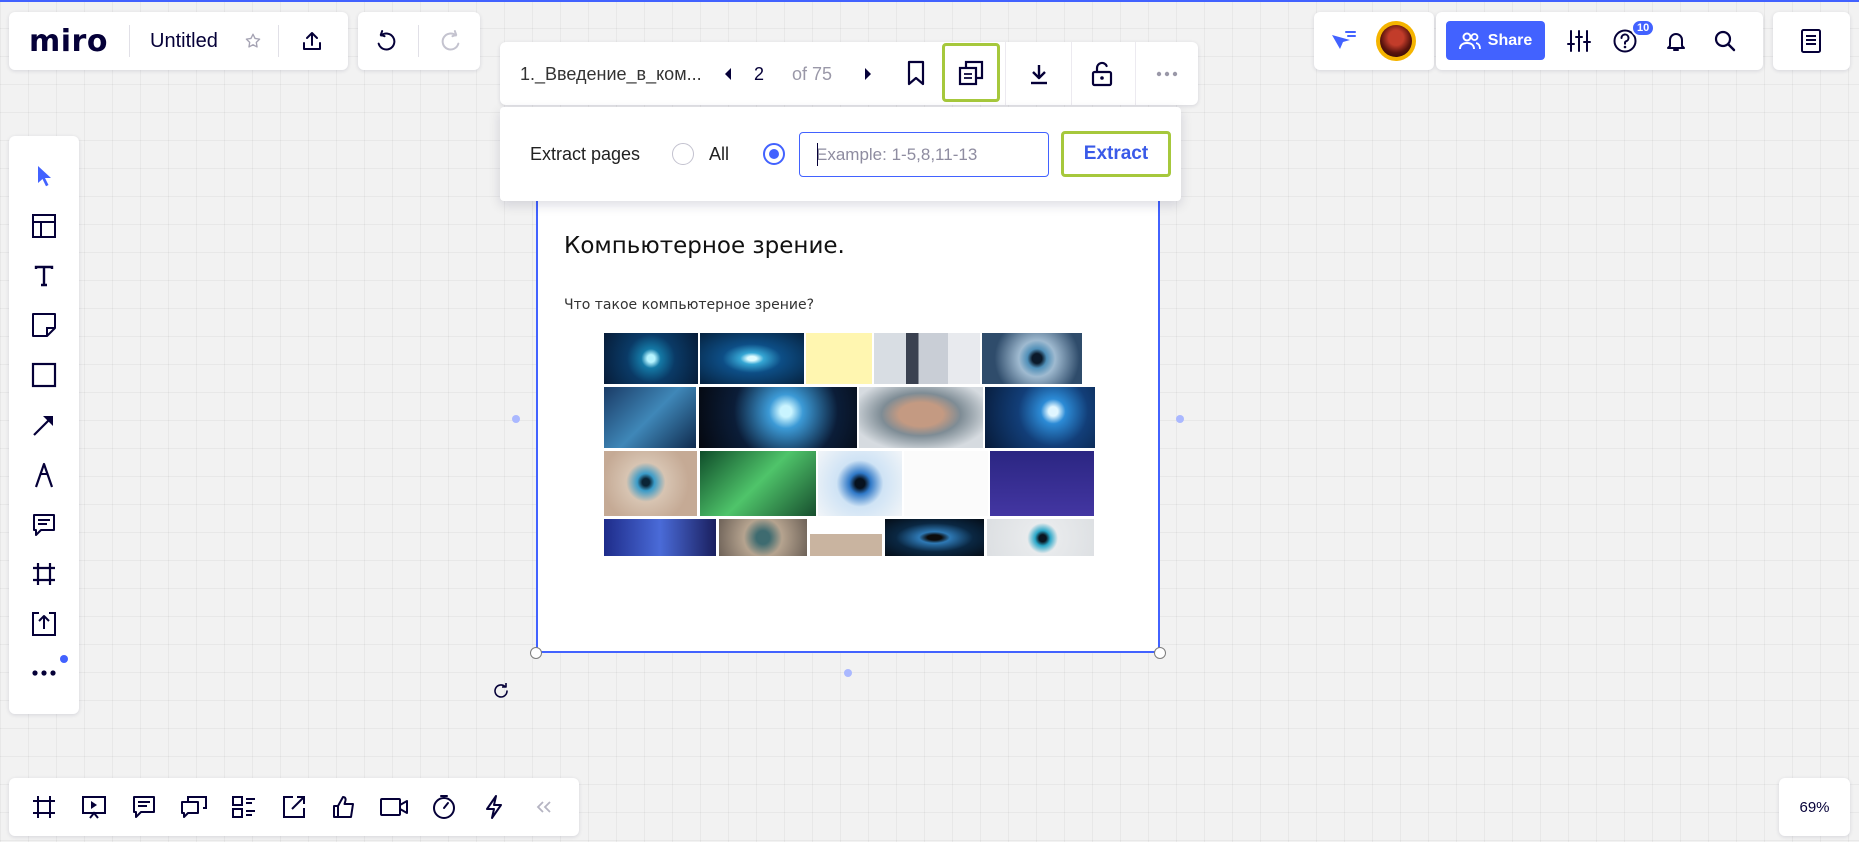 The height and width of the screenshot is (842, 1859). Describe the element at coordinates (64, 659) in the screenshot. I see `notification-dot` at that location.